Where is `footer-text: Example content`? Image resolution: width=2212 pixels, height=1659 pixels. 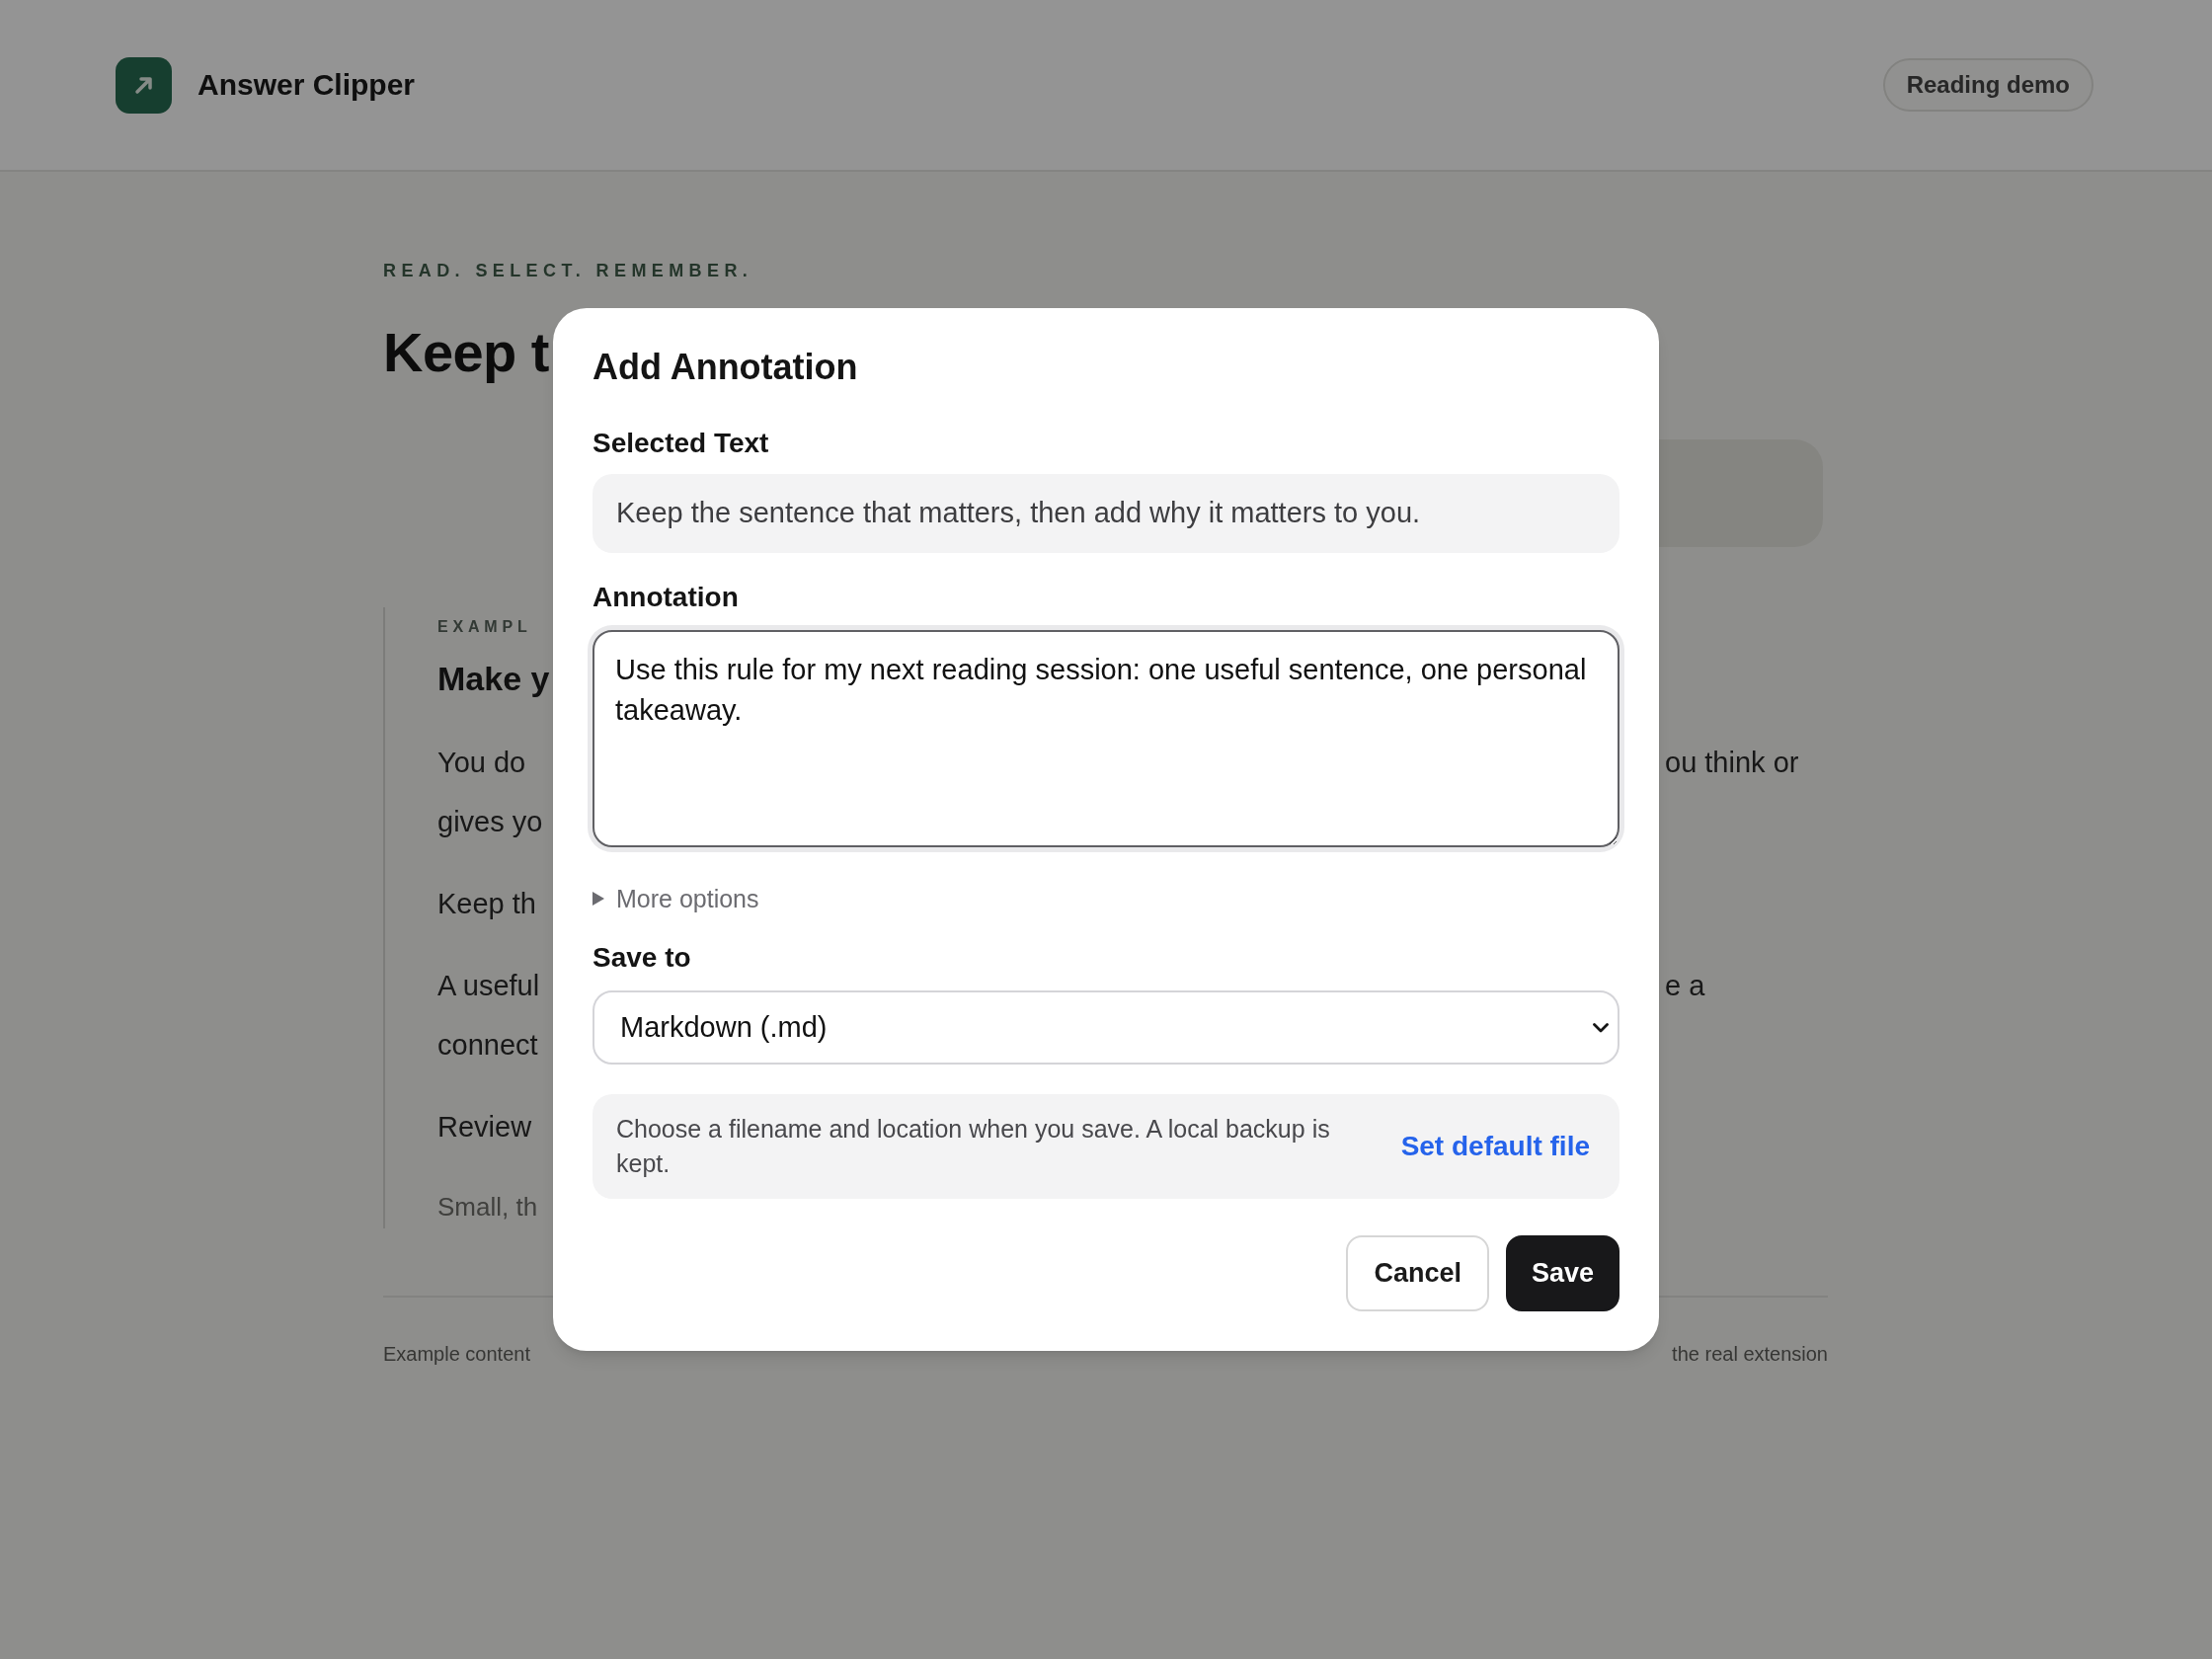 footer-text: Example content is located at coordinates (456, 1354).